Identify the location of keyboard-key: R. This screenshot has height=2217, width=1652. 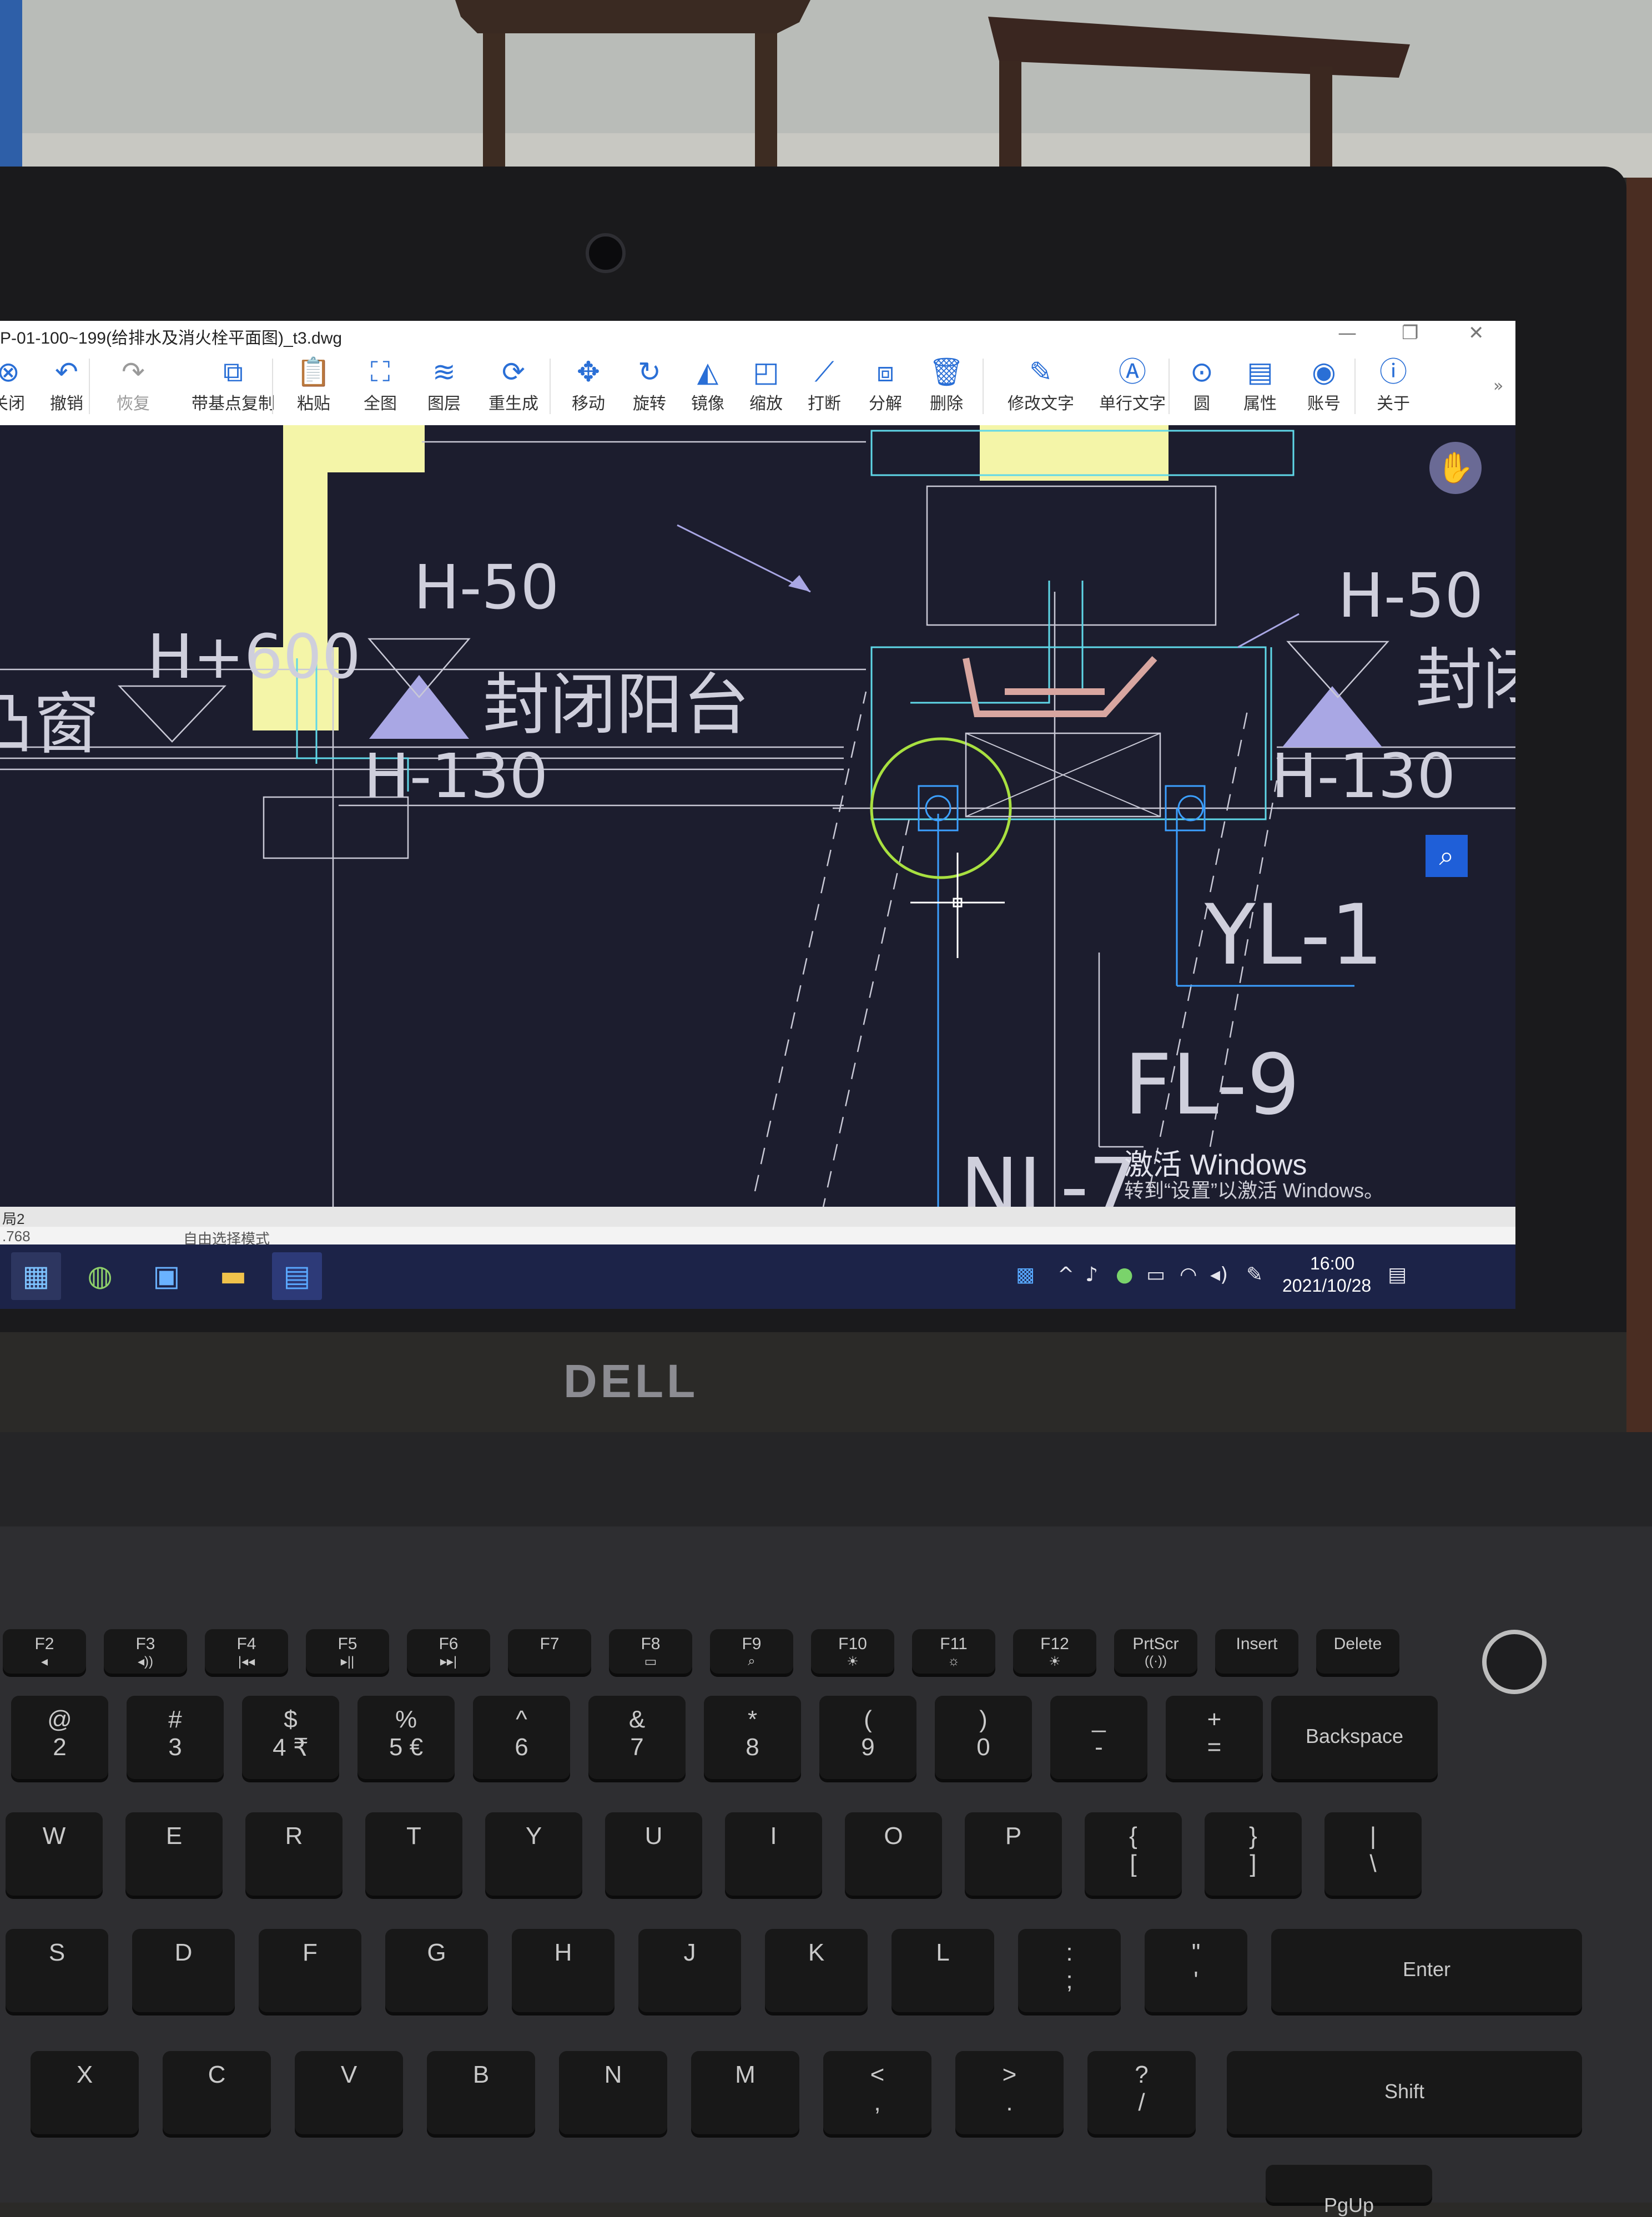
(294, 1854).